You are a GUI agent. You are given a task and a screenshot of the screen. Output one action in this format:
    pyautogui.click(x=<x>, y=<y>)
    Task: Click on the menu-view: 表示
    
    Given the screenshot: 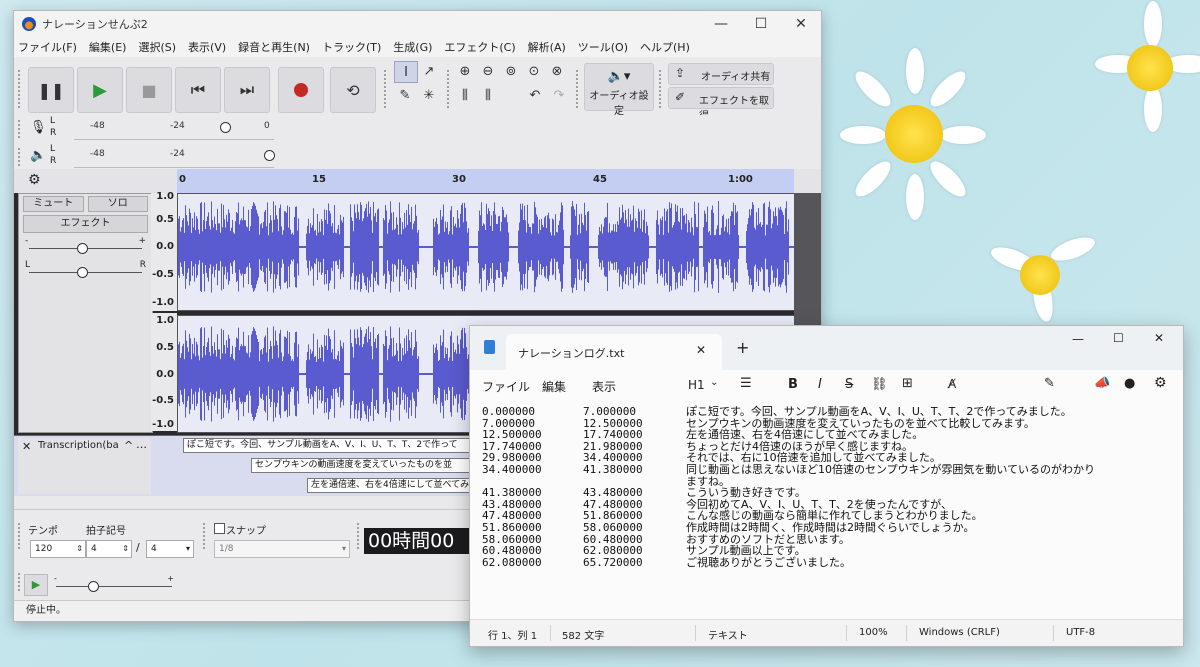 What is the action you would take?
    pyautogui.click(x=604, y=386)
    